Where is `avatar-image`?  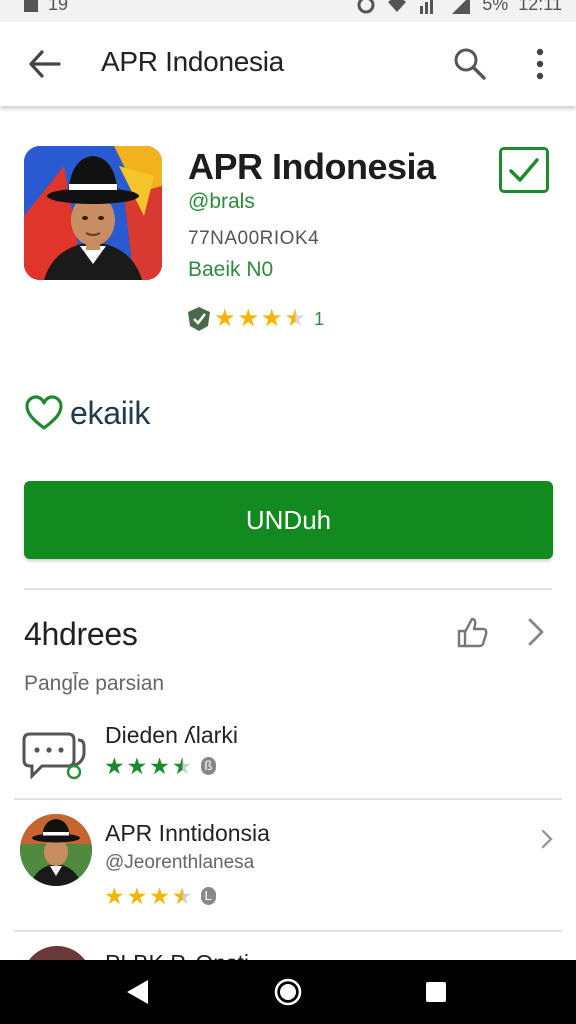 avatar-image is located at coordinates (56, 850).